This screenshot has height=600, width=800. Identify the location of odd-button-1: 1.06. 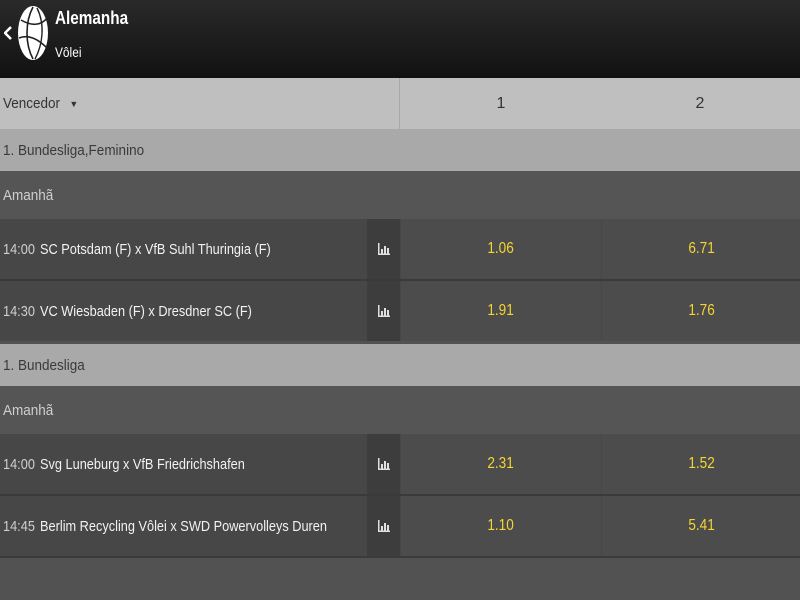
(501, 249).